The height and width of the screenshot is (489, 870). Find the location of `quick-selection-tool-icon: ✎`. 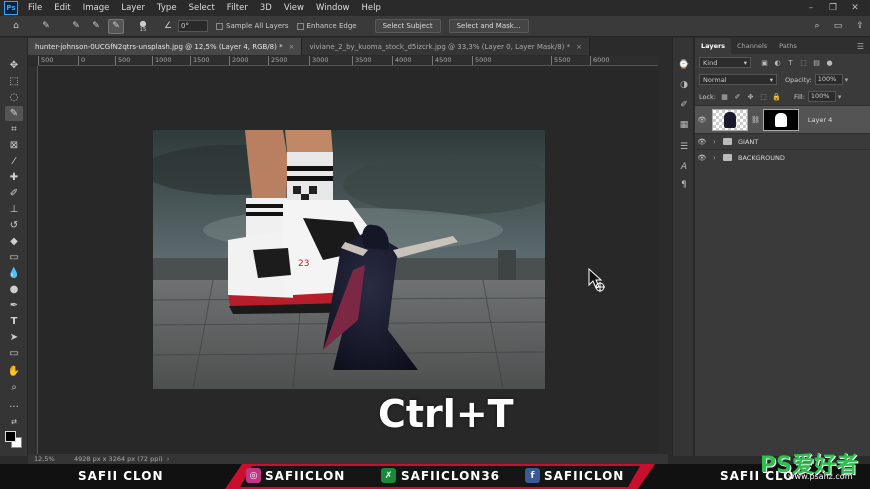

quick-selection-tool-icon: ✎ is located at coordinates (14, 113).